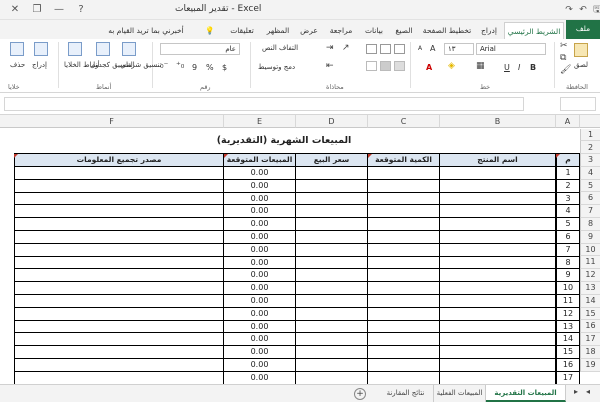  Describe the element at coordinates (210, 67) in the screenshot. I see `percent-button: %` at that location.